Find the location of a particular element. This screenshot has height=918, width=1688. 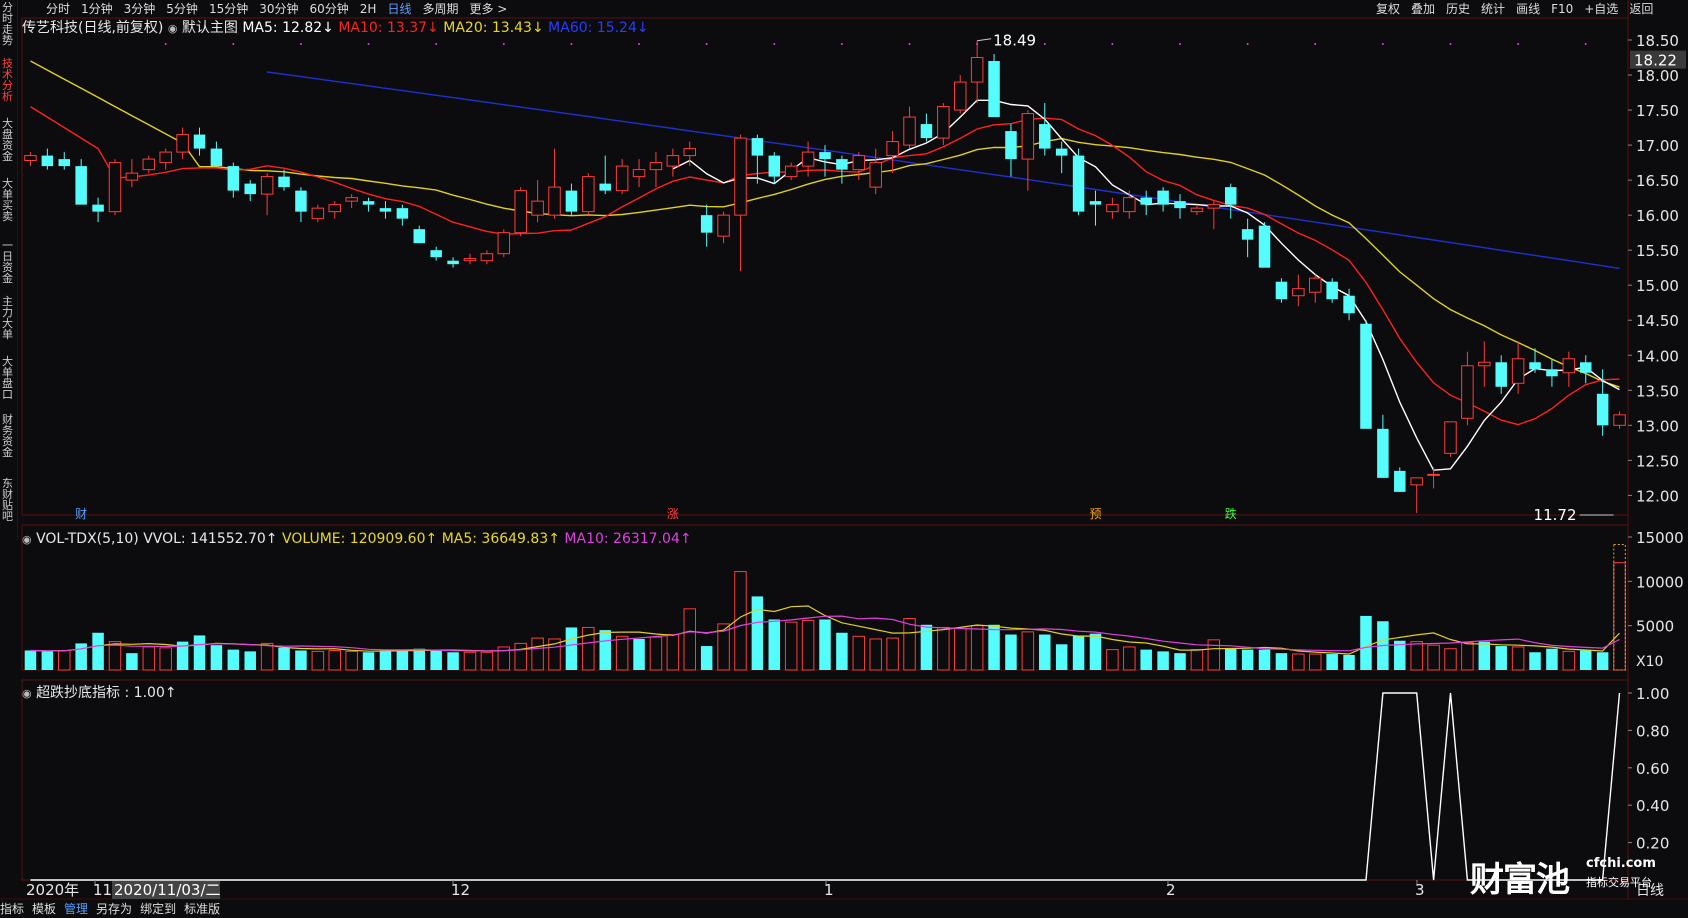

toolbar-button-7: 返回 is located at coordinates (1641, 9).